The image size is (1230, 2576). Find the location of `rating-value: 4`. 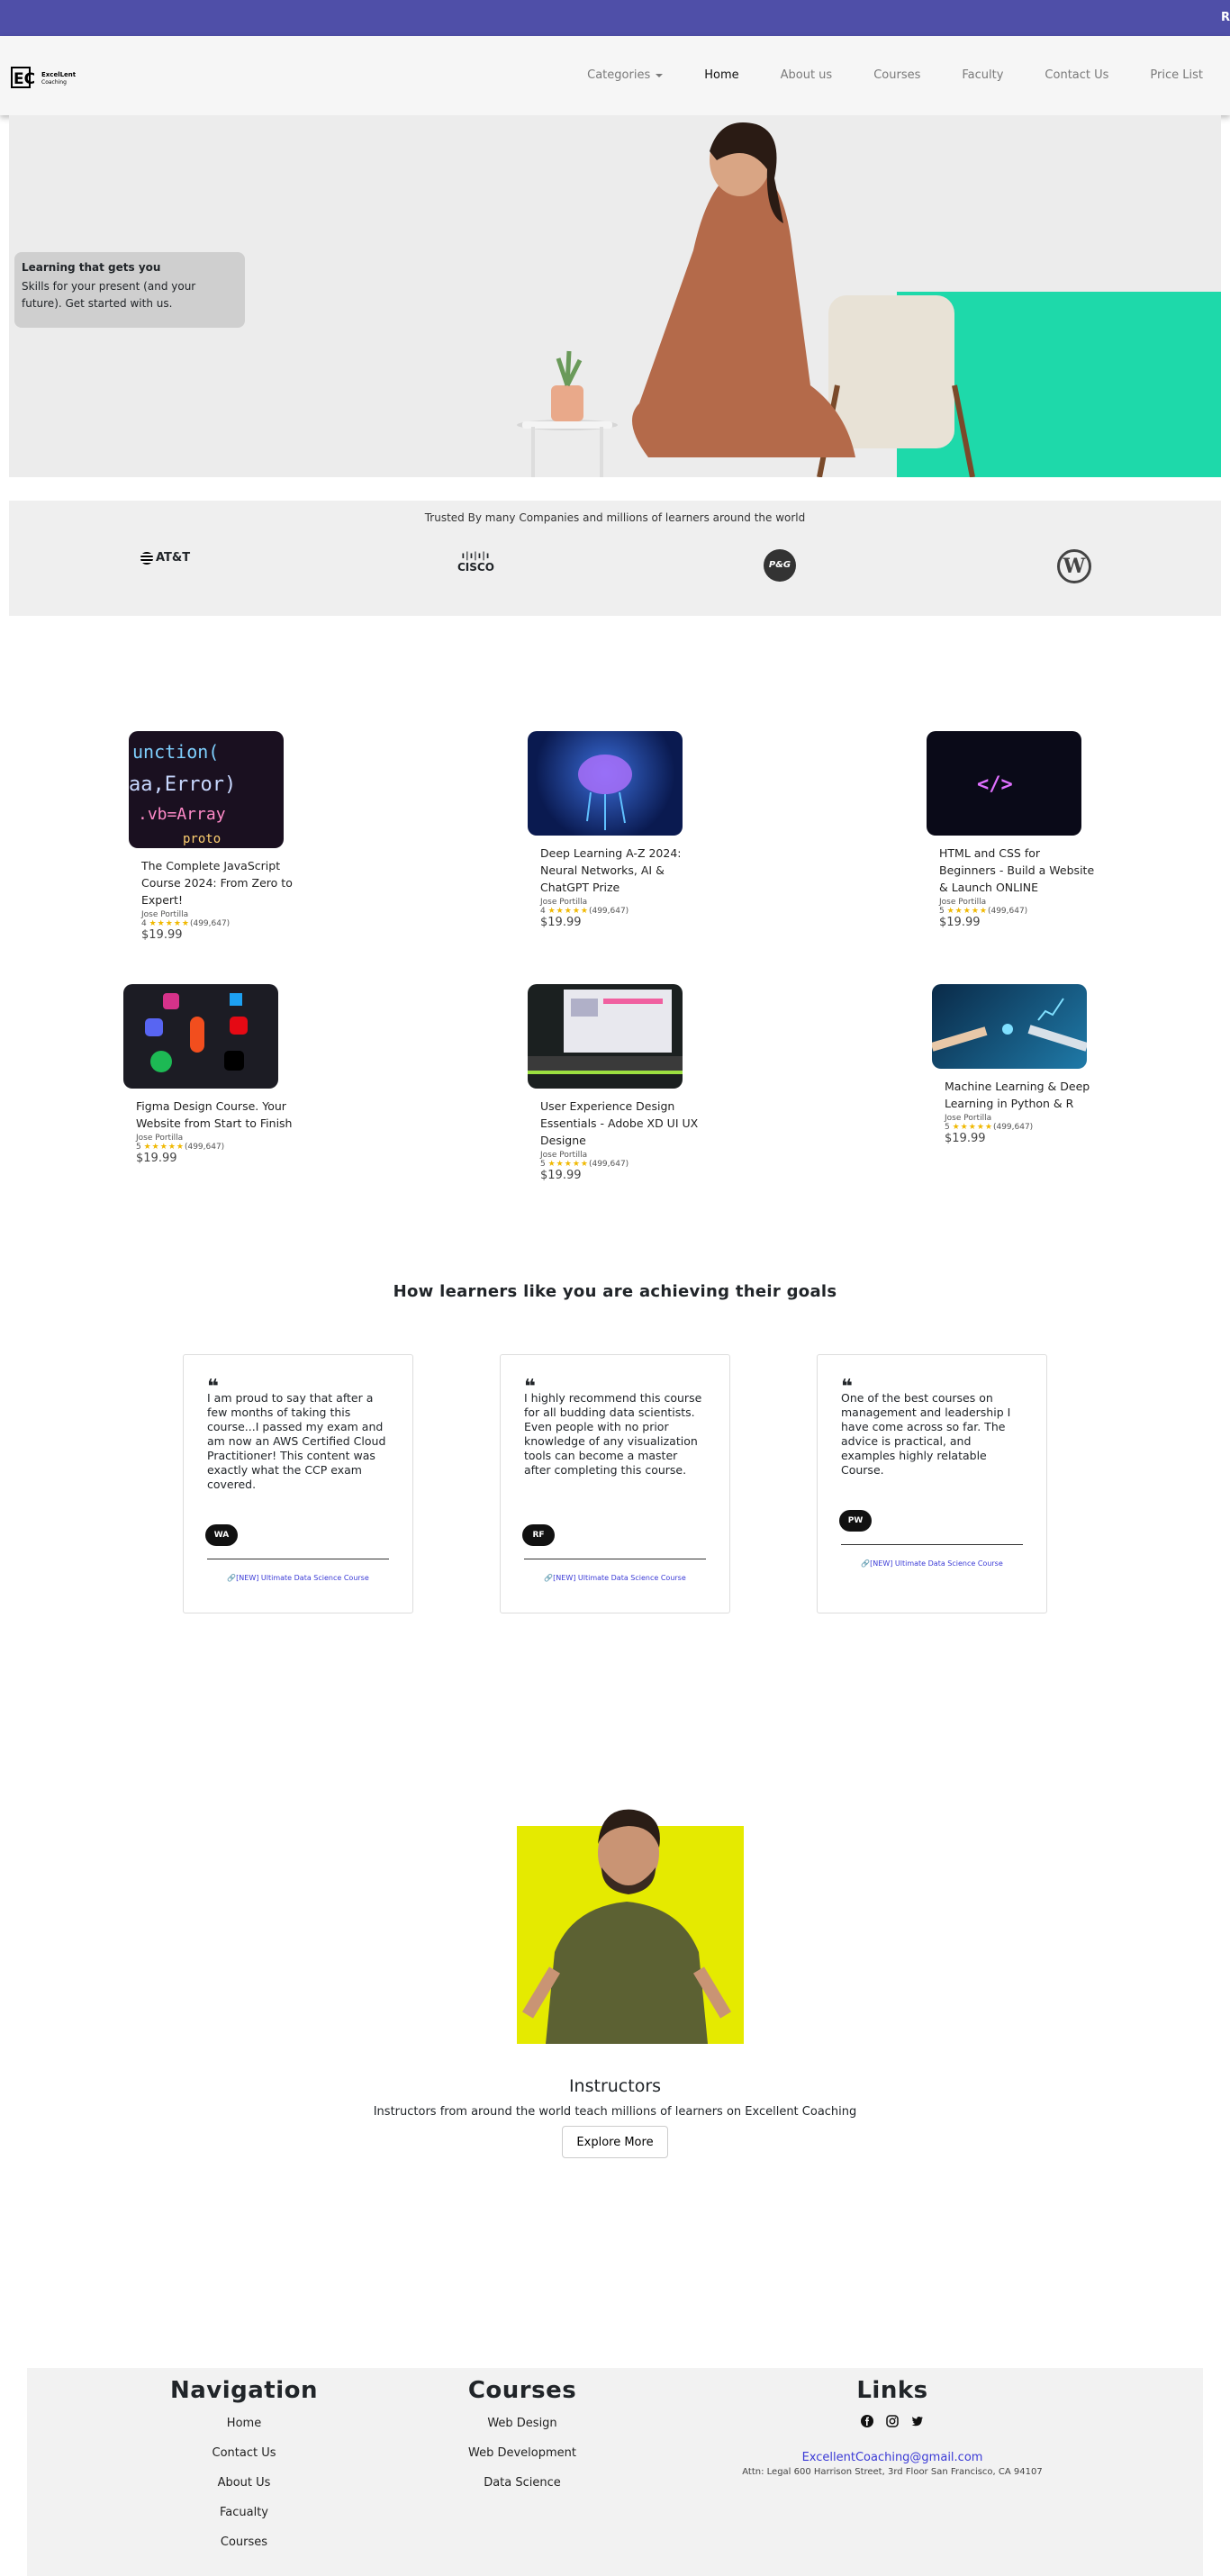

rating-value: 4 is located at coordinates (144, 923).